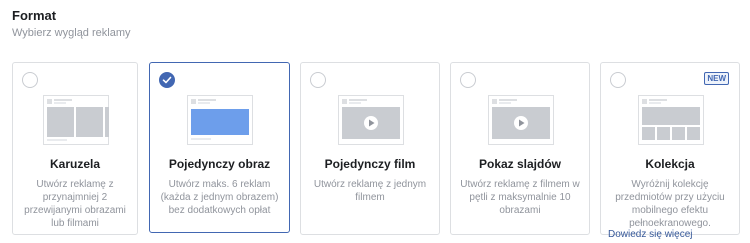  What do you see at coordinates (521, 120) in the screenshot?
I see `slideshow-thumbnail-icon` at bounding box center [521, 120].